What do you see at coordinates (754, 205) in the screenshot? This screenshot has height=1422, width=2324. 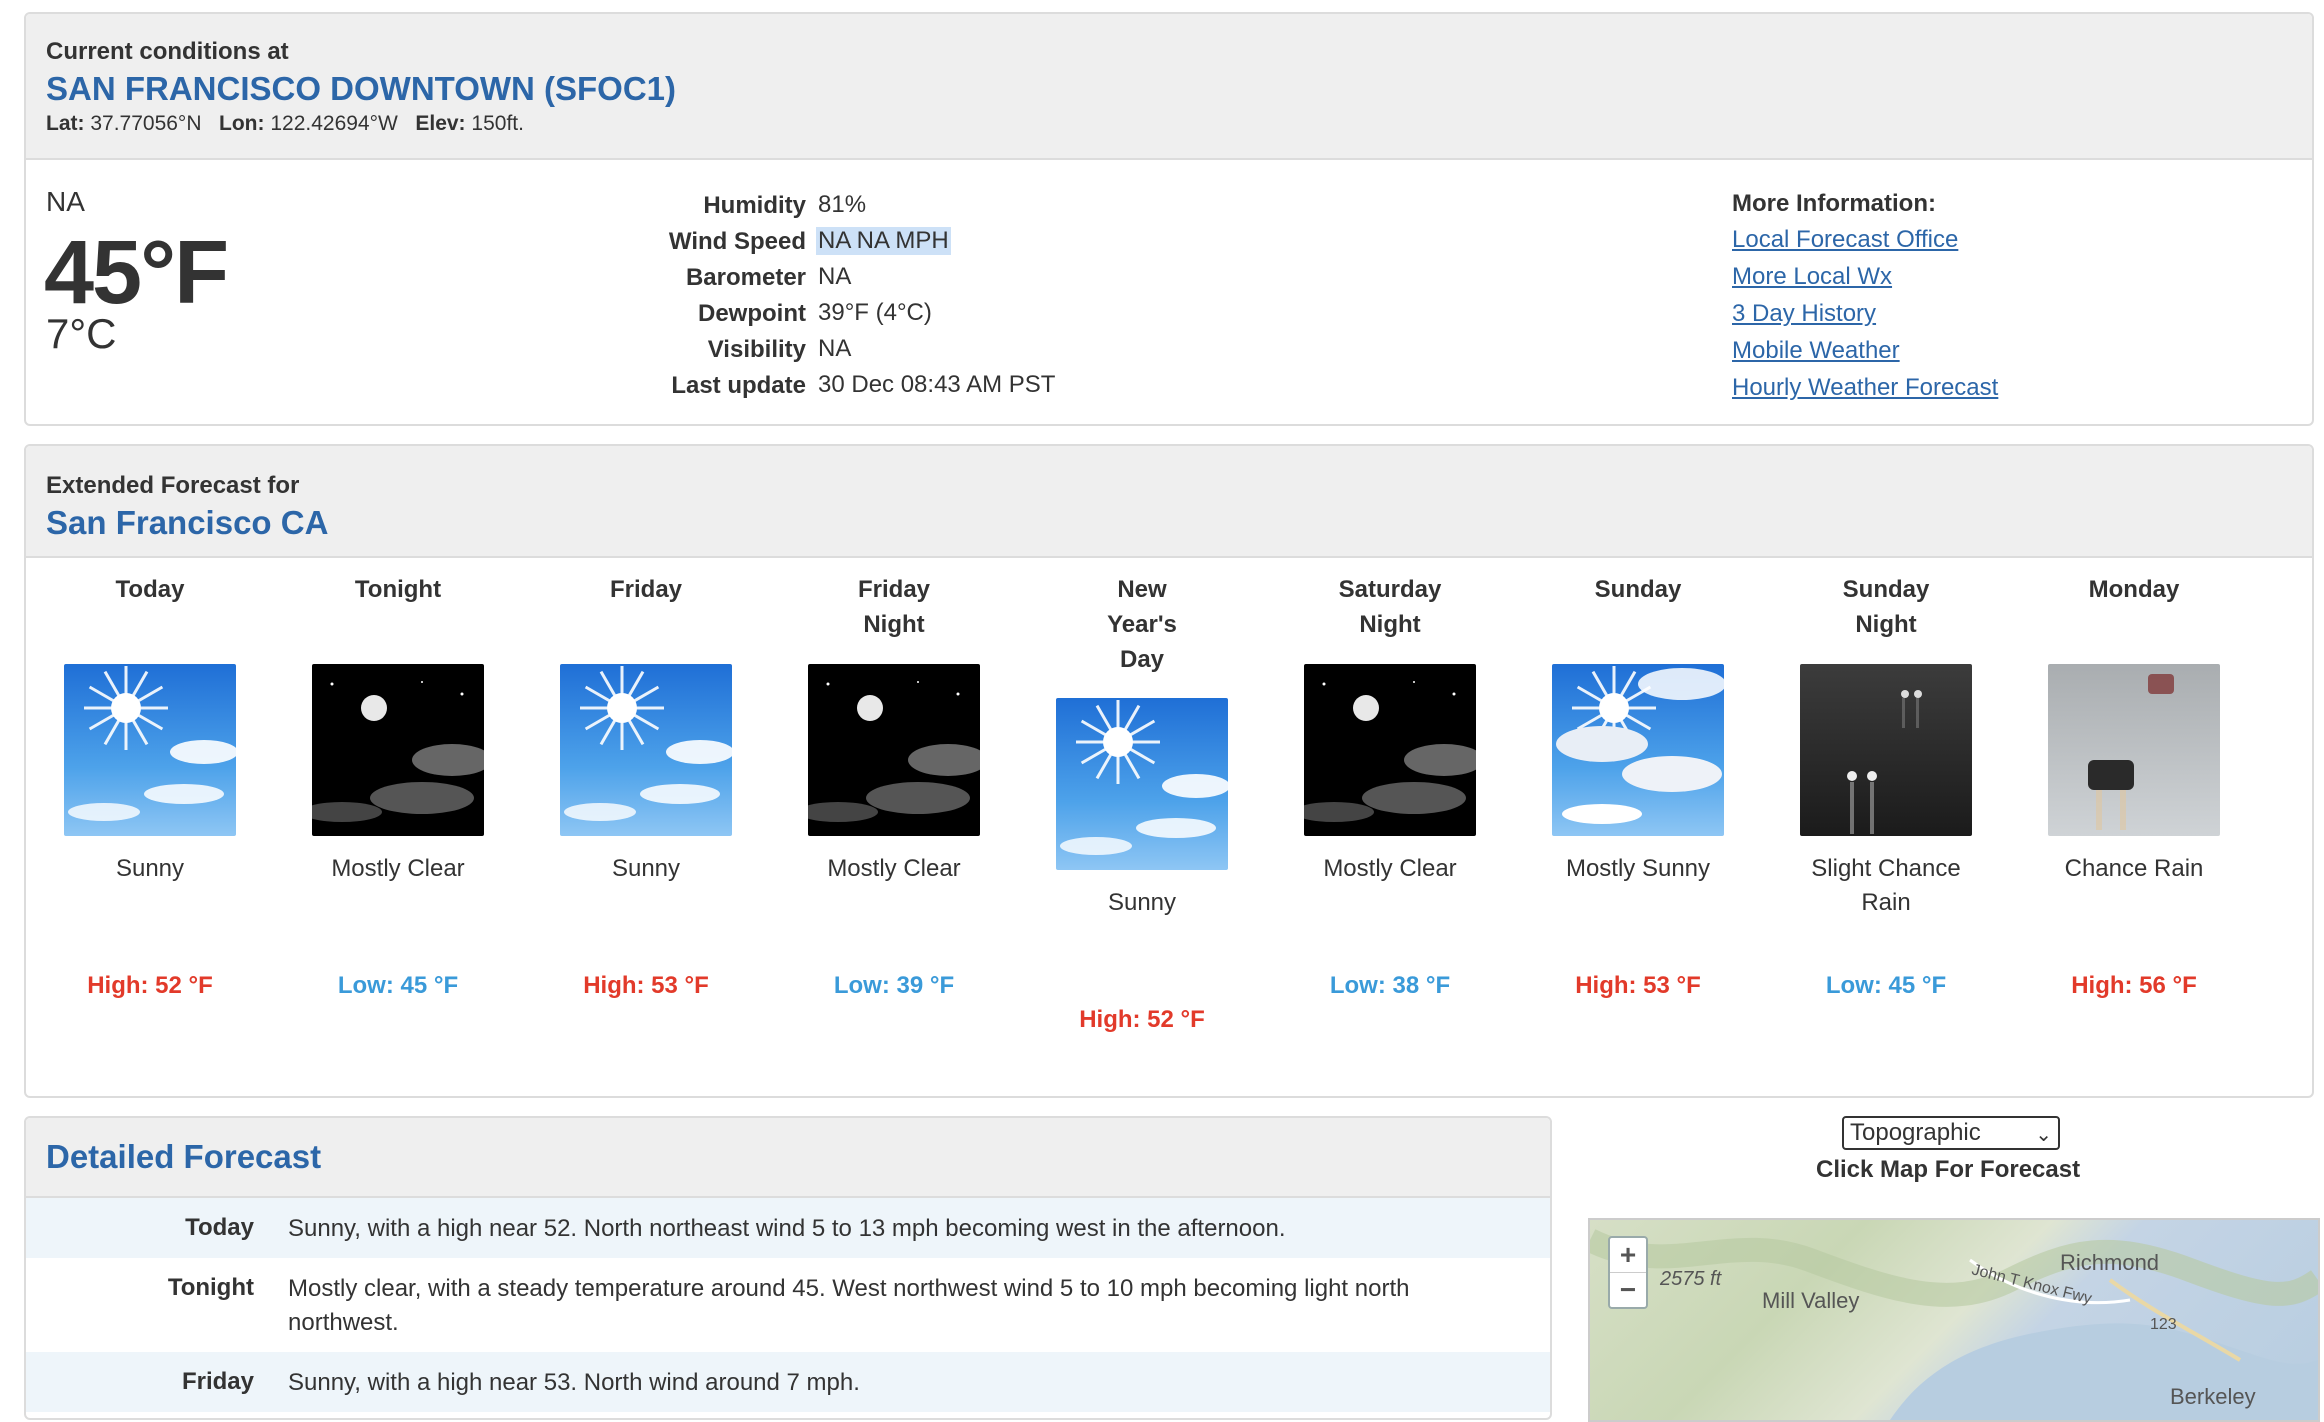 I see `detail-key: Humidity` at bounding box center [754, 205].